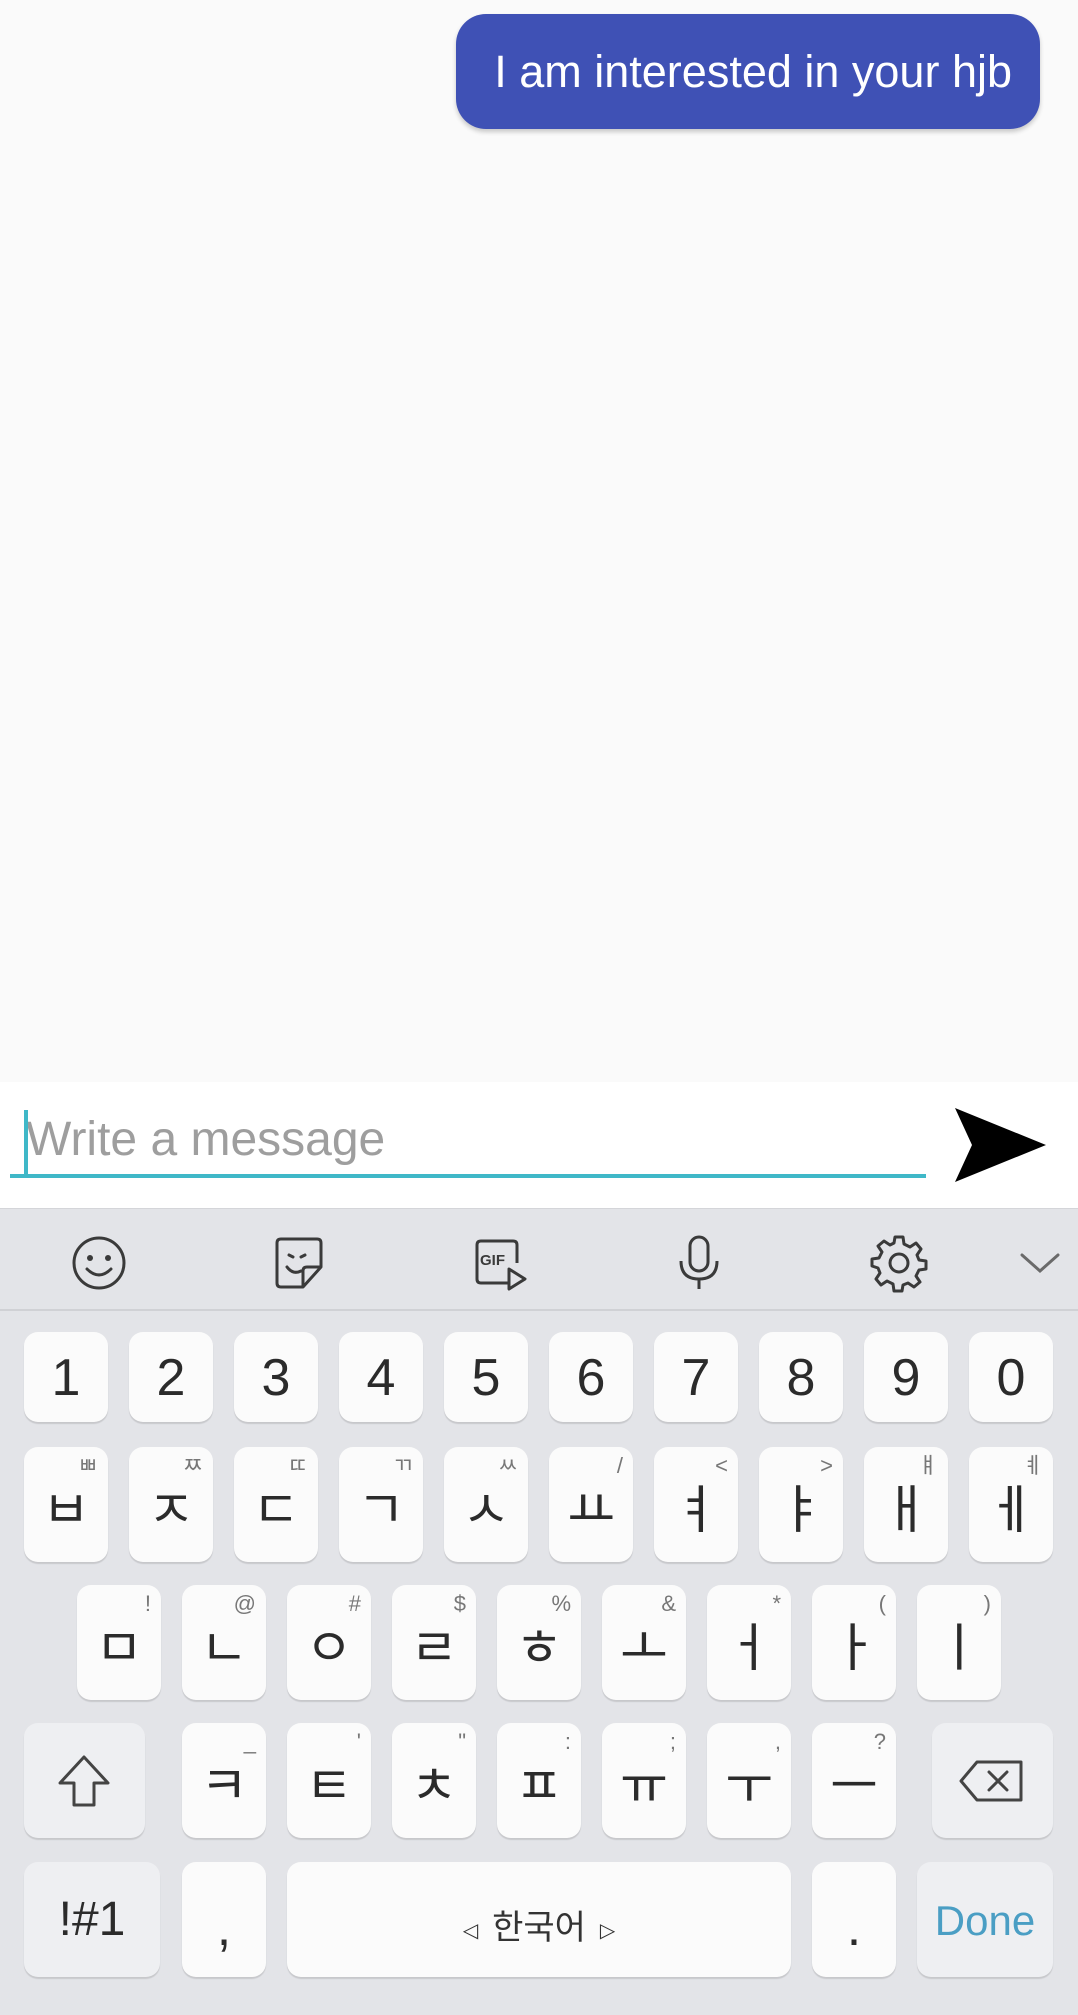 This screenshot has height=2015, width=1078. Describe the element at coordinates (192, 1465) in the screenshot. I see `key-sublabel: ㅉ` at that location.